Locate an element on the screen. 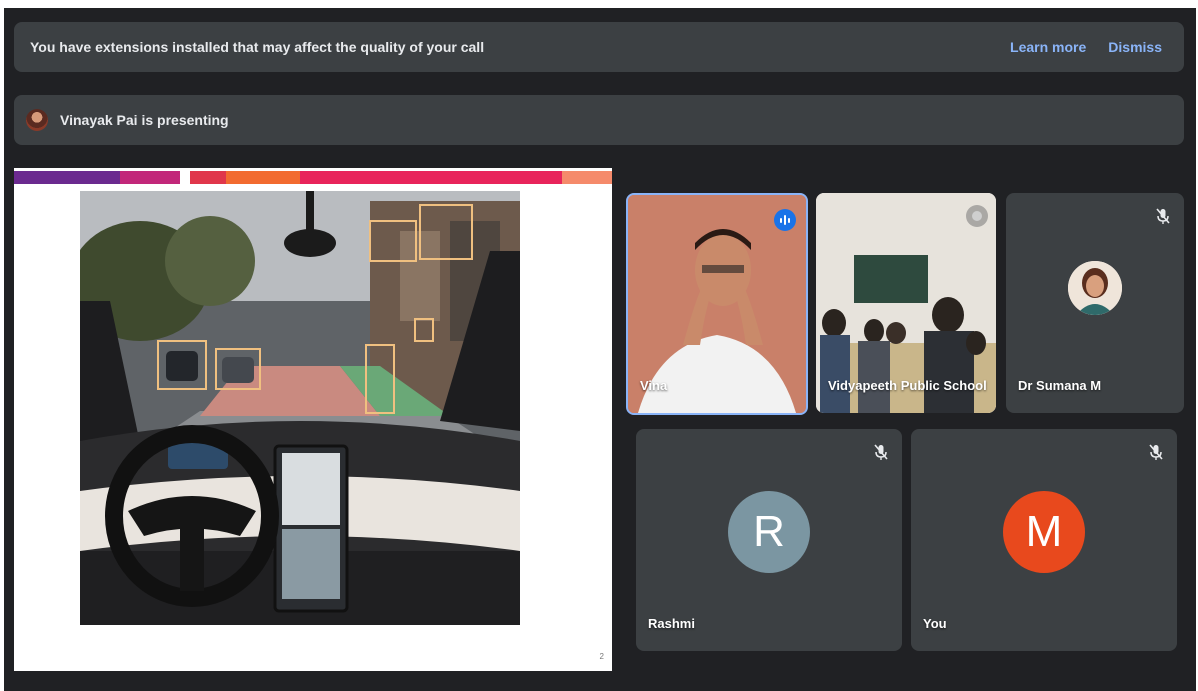 The image size is (1198, 691). participant-tile-sumana: Dr Sumana M is located at coordinates (1095, 303).